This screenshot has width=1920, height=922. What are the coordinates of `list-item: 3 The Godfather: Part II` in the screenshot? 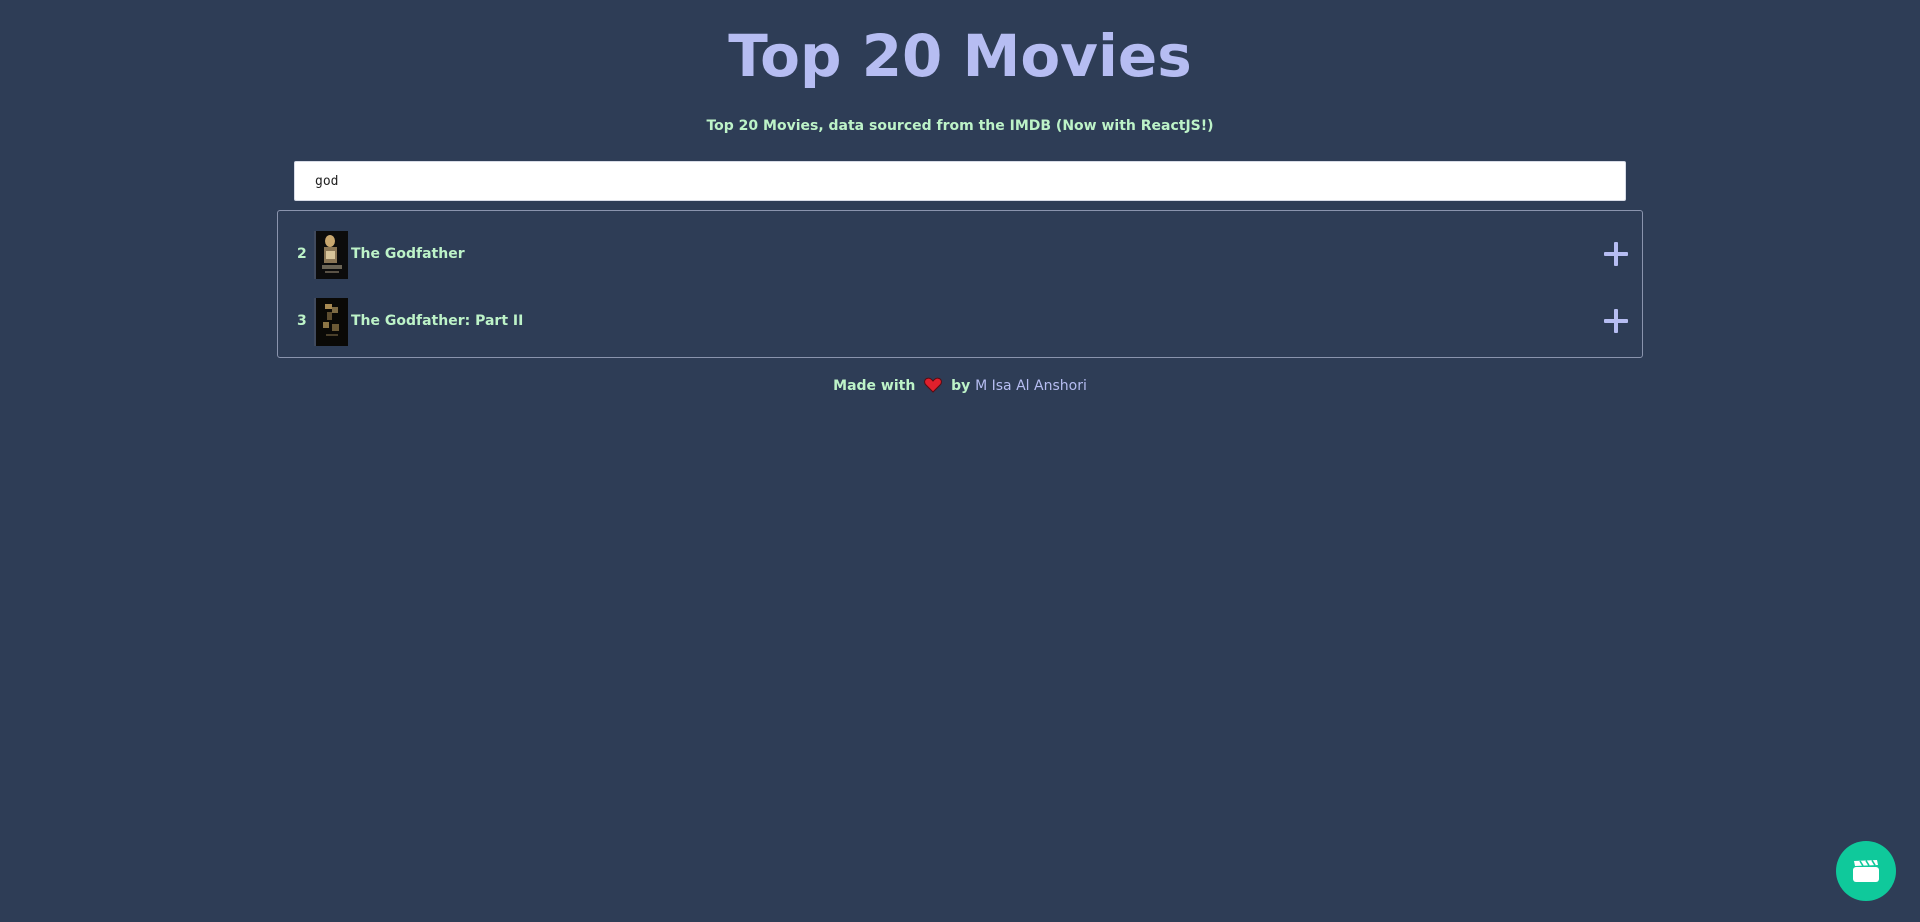 It's located at (960, 323).